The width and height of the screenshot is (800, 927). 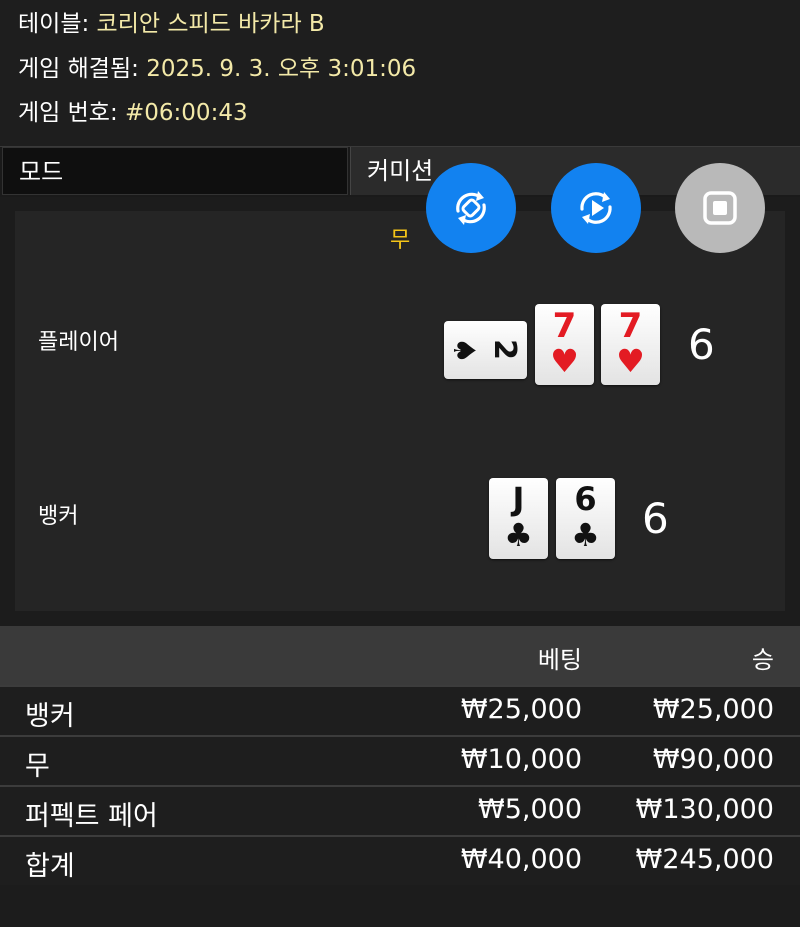 What do you see at coordinates (400, 656) in the screenshot?
I see `bets-table-header: 베팅 승` at bounding box center [400, 656].